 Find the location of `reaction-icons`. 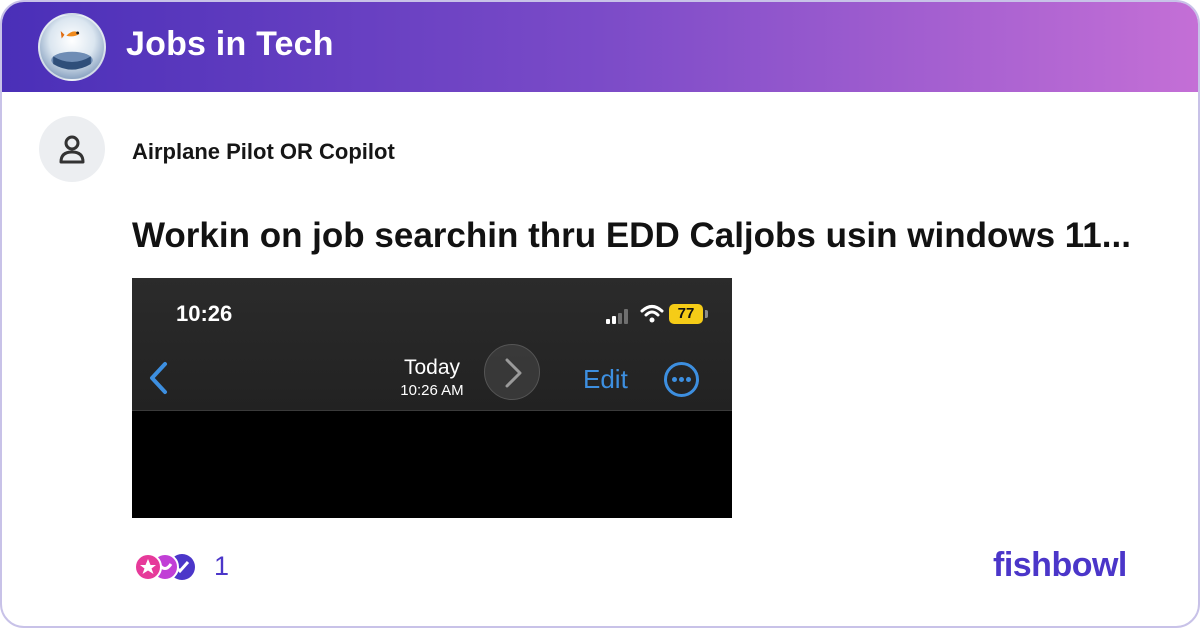

reaction-icons is located at coordinates (167, 567).